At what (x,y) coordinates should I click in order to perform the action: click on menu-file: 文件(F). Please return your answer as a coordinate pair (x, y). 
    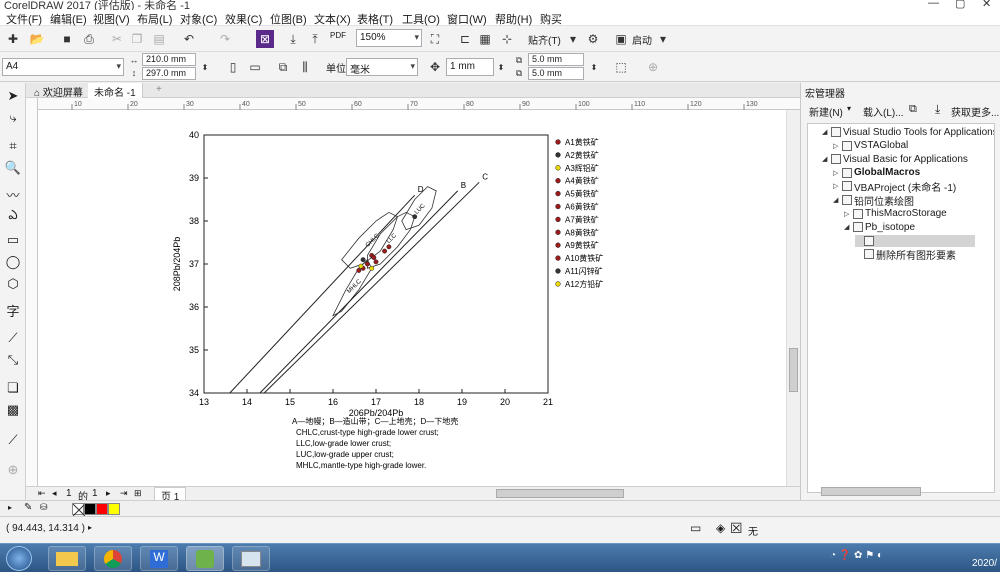
    Looking at the image, I should click on (24, 19).